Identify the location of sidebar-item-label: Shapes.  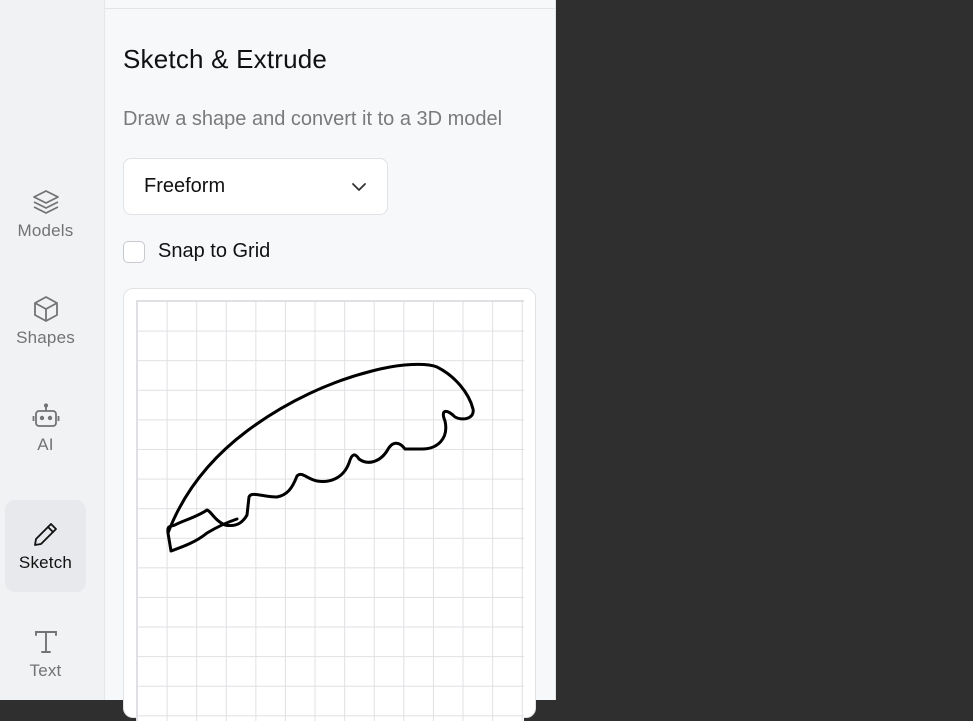
(45, 337).